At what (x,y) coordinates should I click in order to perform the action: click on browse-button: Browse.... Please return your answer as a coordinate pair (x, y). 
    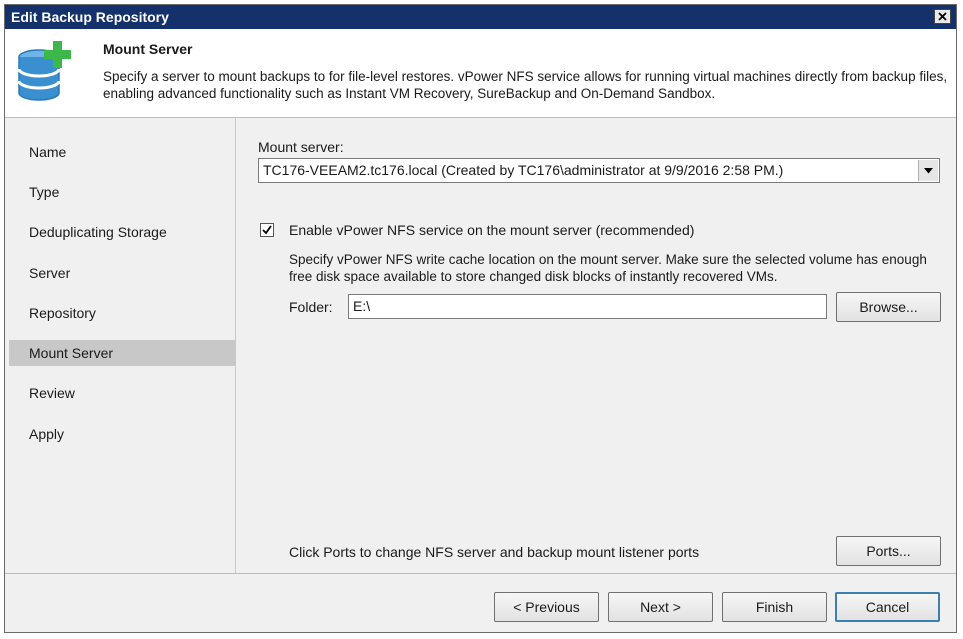
    Looking at the image, I should click on (888, 307).